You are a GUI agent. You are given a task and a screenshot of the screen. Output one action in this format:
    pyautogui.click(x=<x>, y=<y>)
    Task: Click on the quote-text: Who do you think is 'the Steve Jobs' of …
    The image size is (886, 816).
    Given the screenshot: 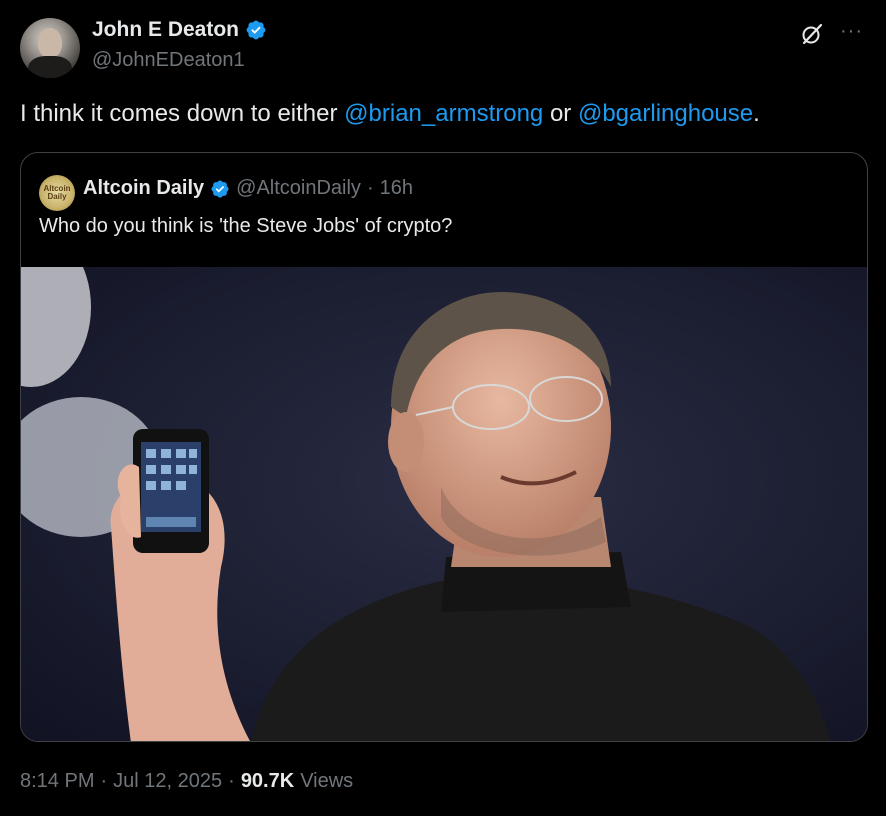 What is the action you would take?
    pyautogui.click(x=246, y=226)
    